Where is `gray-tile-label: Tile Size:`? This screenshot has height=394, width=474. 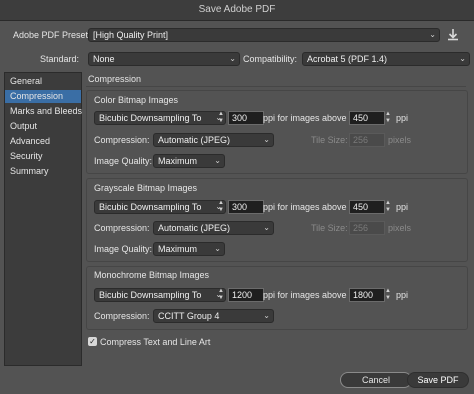 gray-tile-label: Tile Size: is located at coordinates (329, 228).